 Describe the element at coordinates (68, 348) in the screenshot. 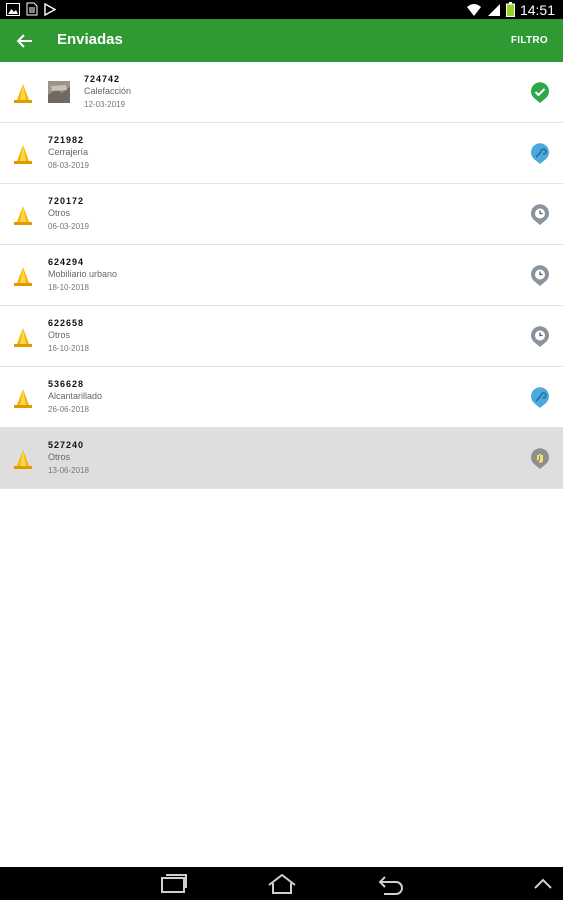

I see `incident-date: 16-10-2018` at that location.